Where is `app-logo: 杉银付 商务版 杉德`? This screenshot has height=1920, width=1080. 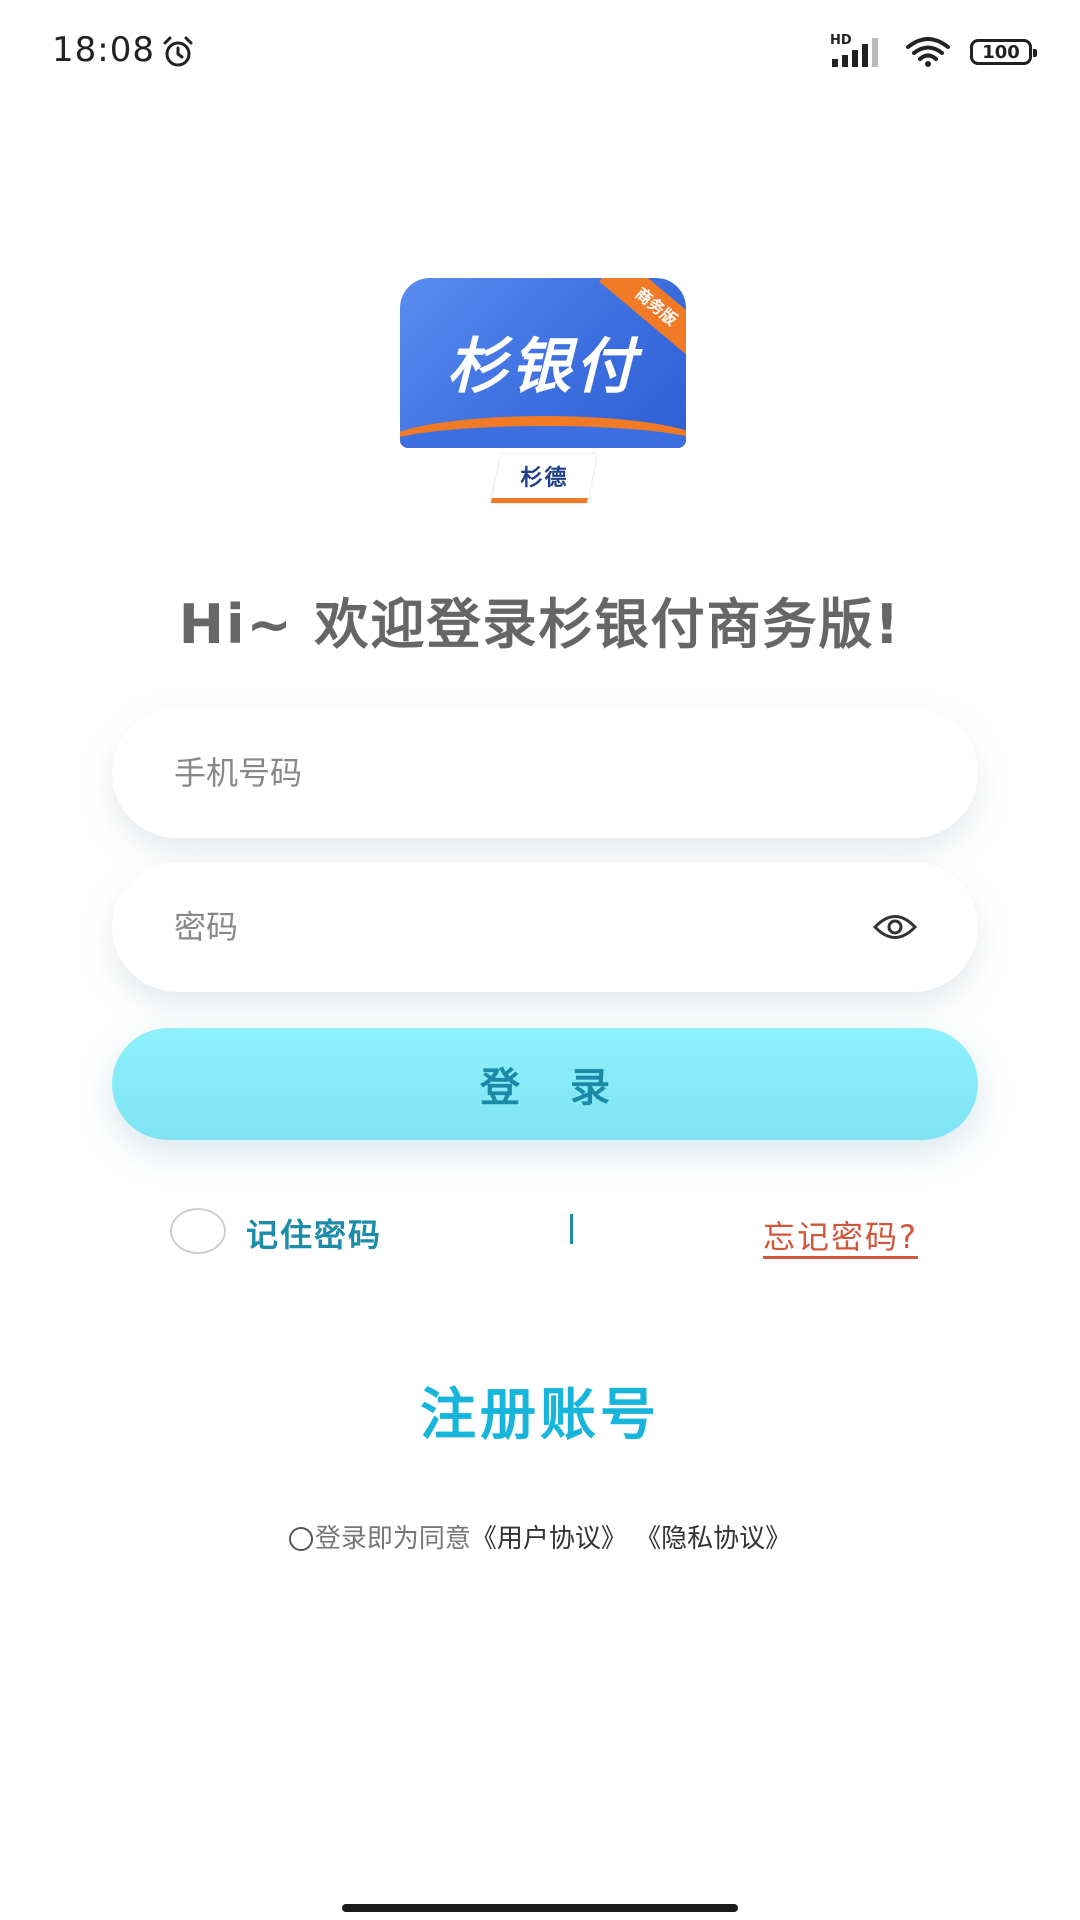
app-logo: 杉银付 商务版 杉德 is located at coordinates (545, 390).